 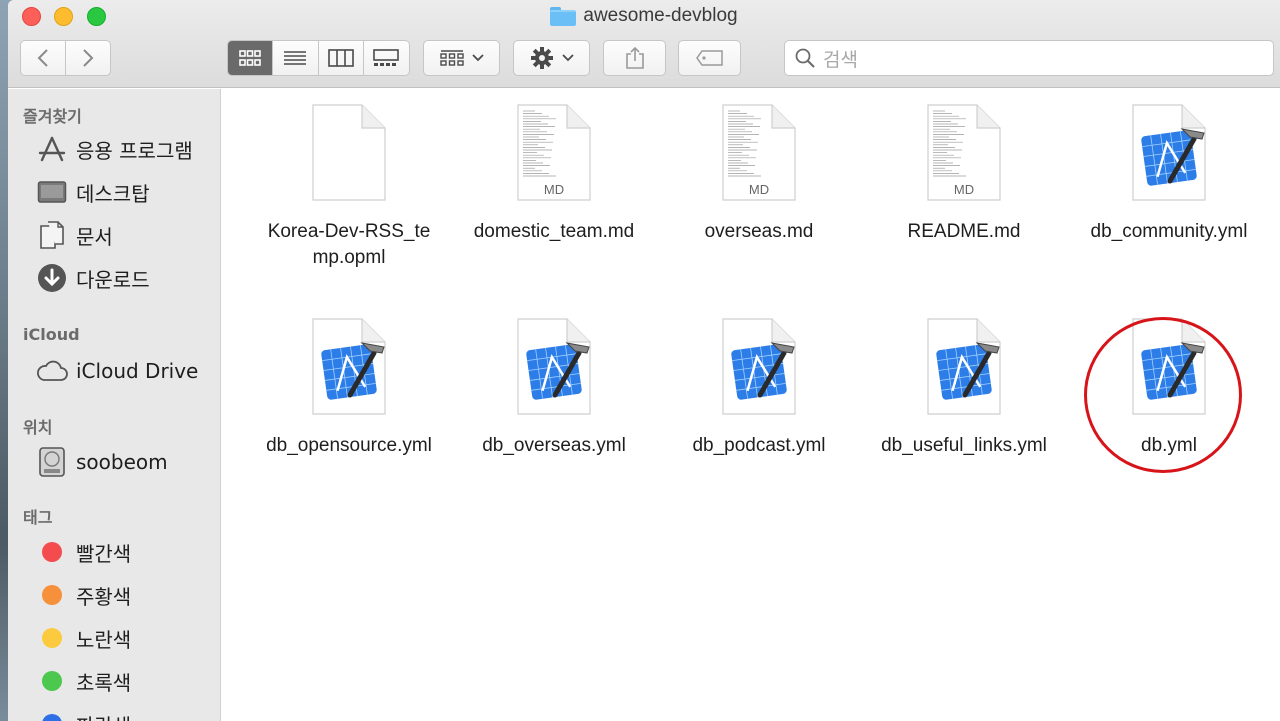 I want to click on navigation-buttons, so click(x=65, y=58).